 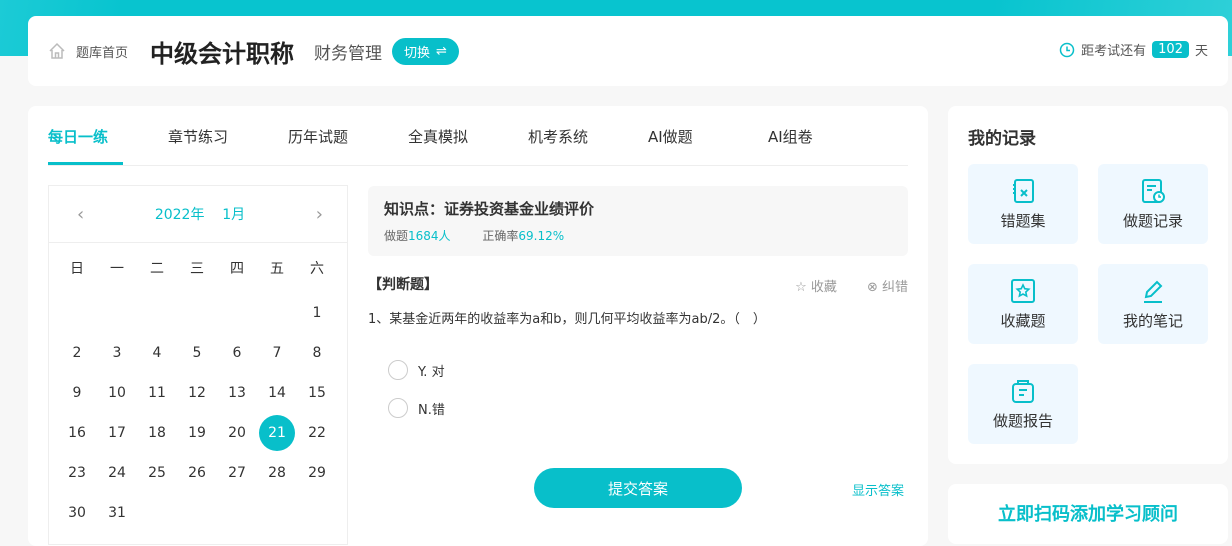 I want to click on calendar-title: 2022年 1月, so click(x=200, y=214).